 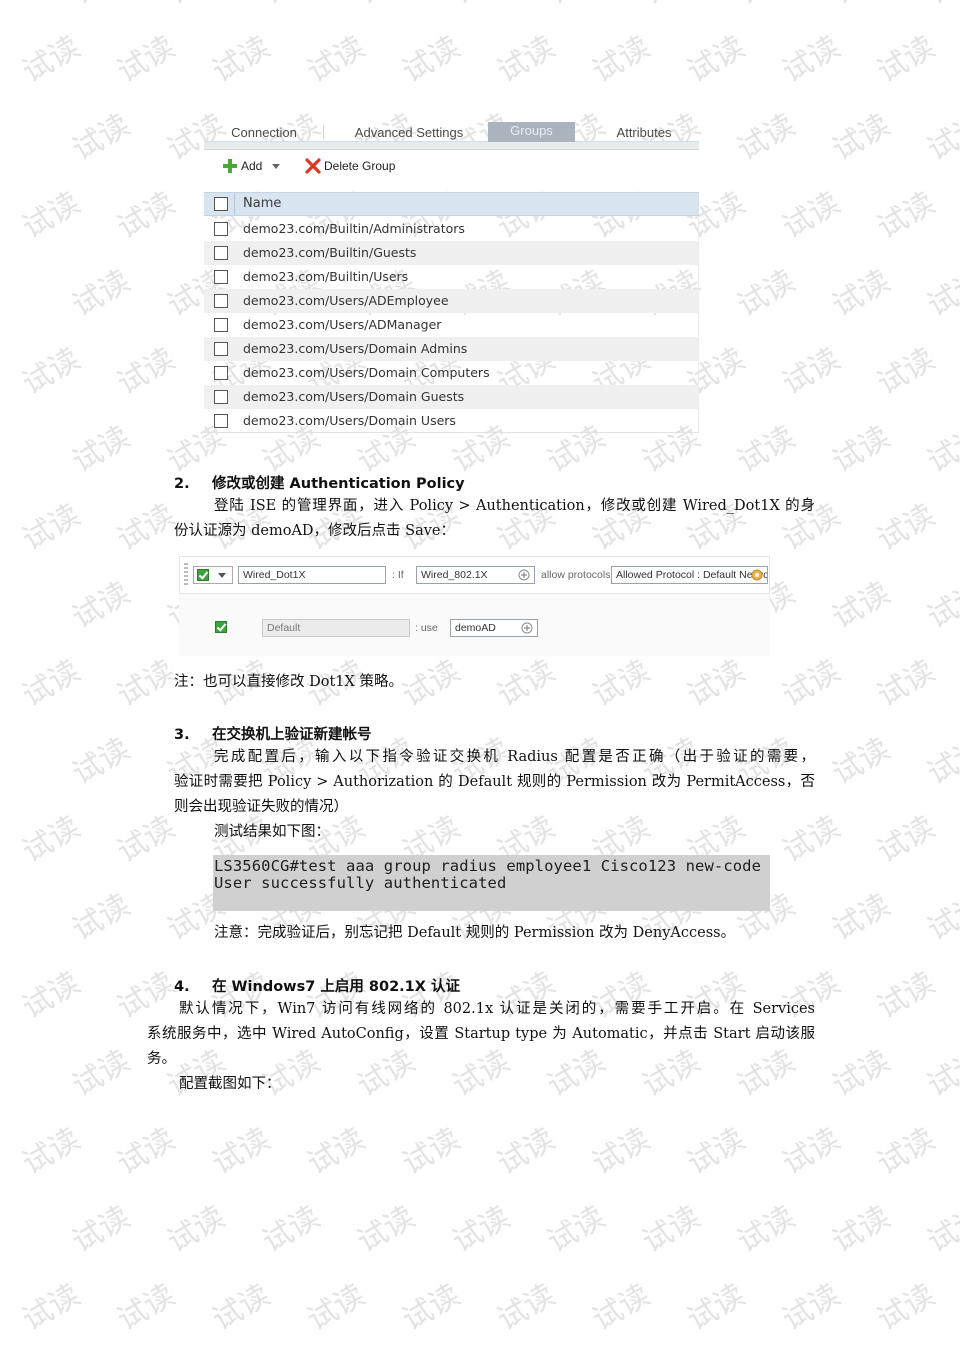 I want to click on section-4-title: 在 Windows7 上启用 802.1X 认证, so click(x=336, y=987).